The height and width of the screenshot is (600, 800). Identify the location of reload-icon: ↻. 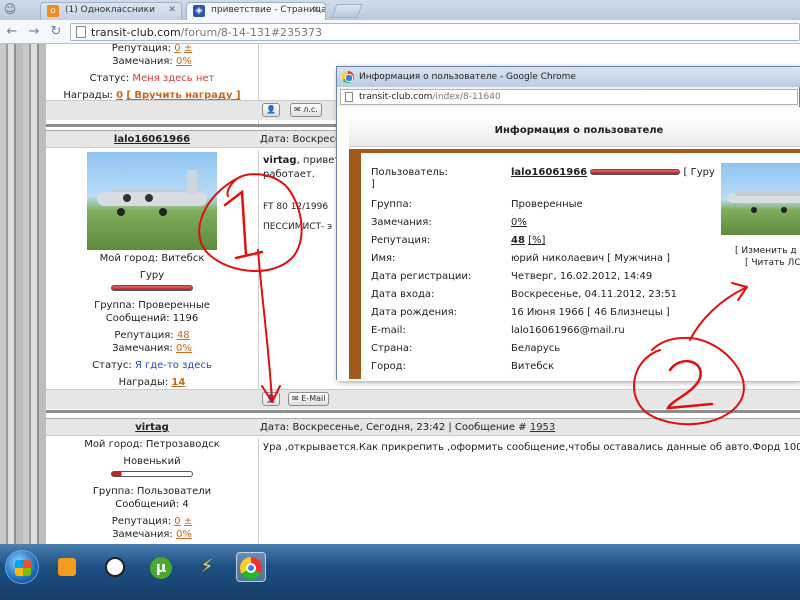
(56, 32).